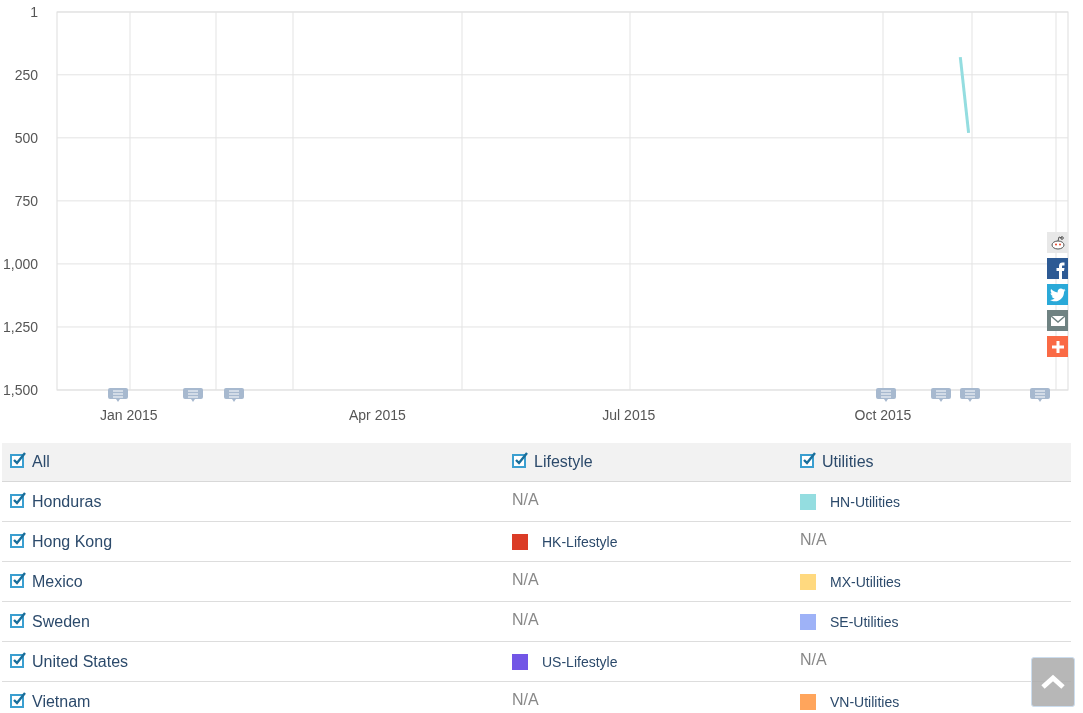 The width and height of the screenshot is (1083, 713). I want to click on column-header: Utilities, so click(848, 462).